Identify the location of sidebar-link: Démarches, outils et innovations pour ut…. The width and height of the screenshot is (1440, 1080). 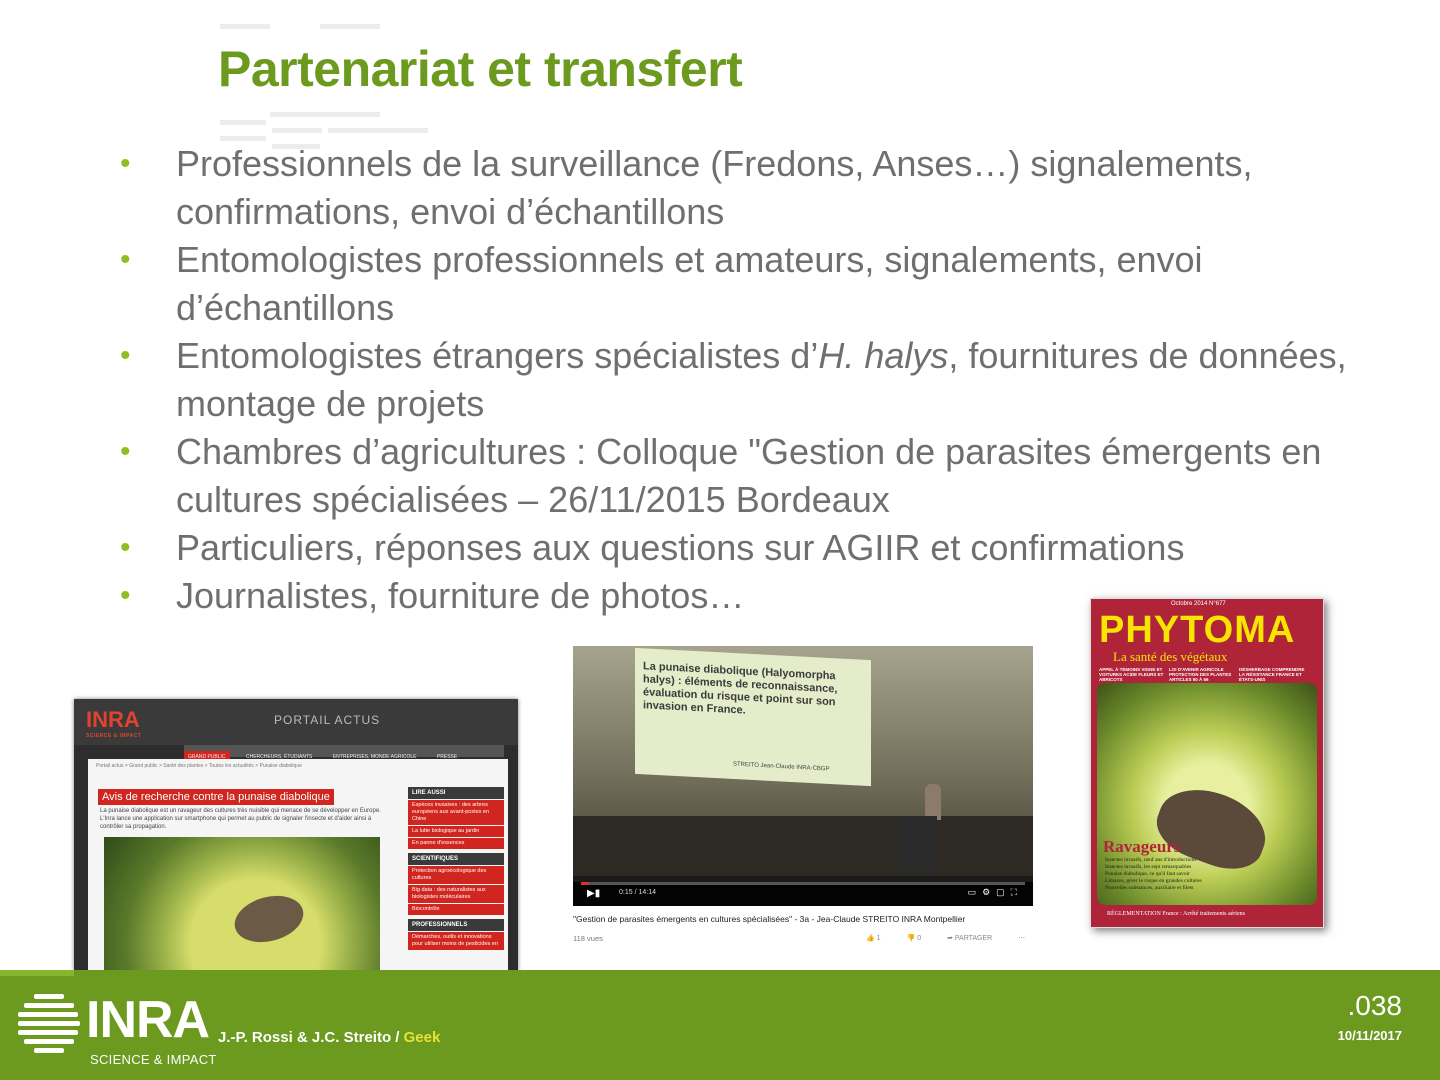
(456, 941).